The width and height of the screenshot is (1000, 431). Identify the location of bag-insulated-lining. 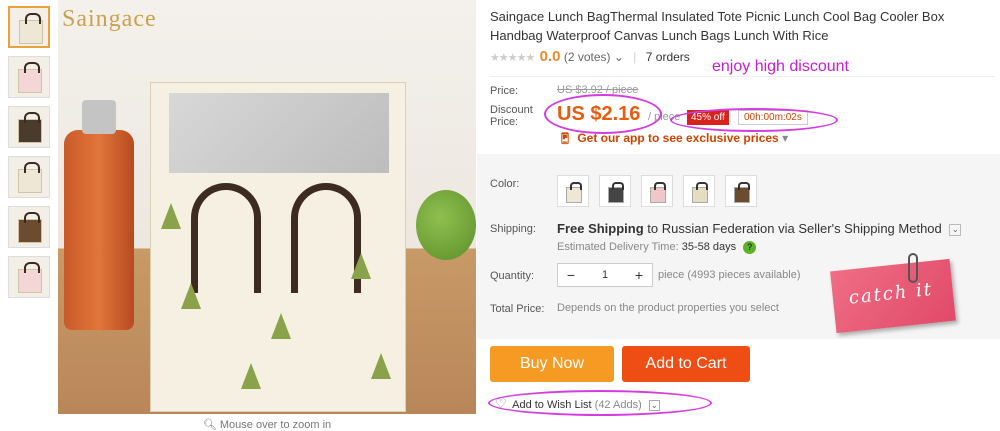
(279, 133).